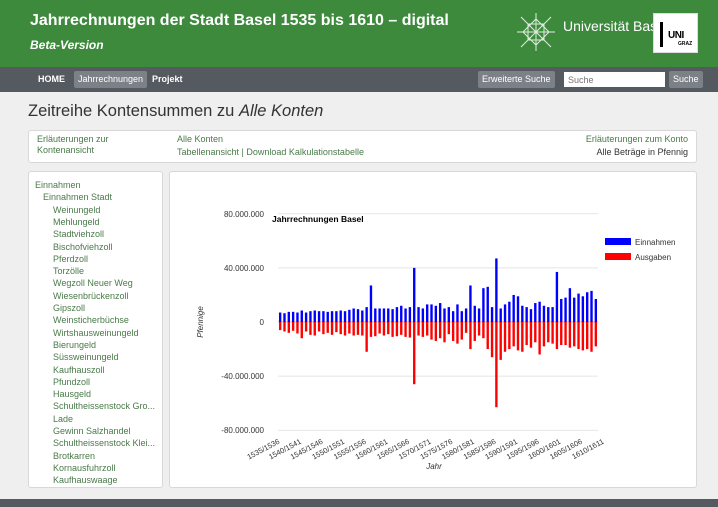 This screenshot has width=718, height=507. What do you see at coordinates (76, 210) in the screenshot?
I see `sidebar-account-item: Weinungeld` at bounding box center [76, 210].